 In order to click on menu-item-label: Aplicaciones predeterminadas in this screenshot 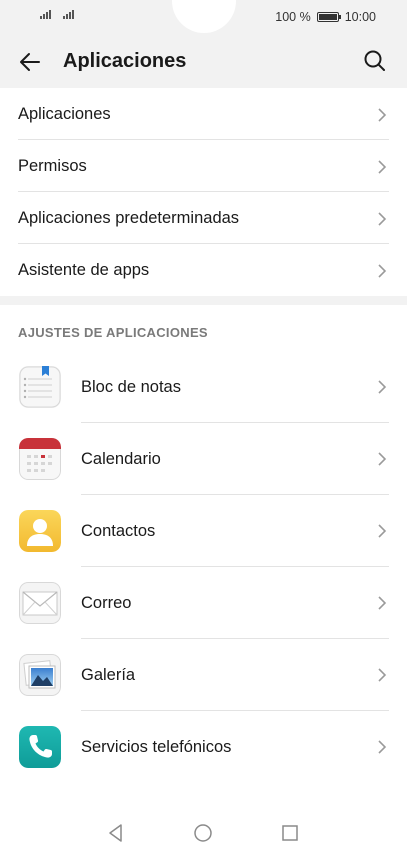, I will do `click(129, 218)`.